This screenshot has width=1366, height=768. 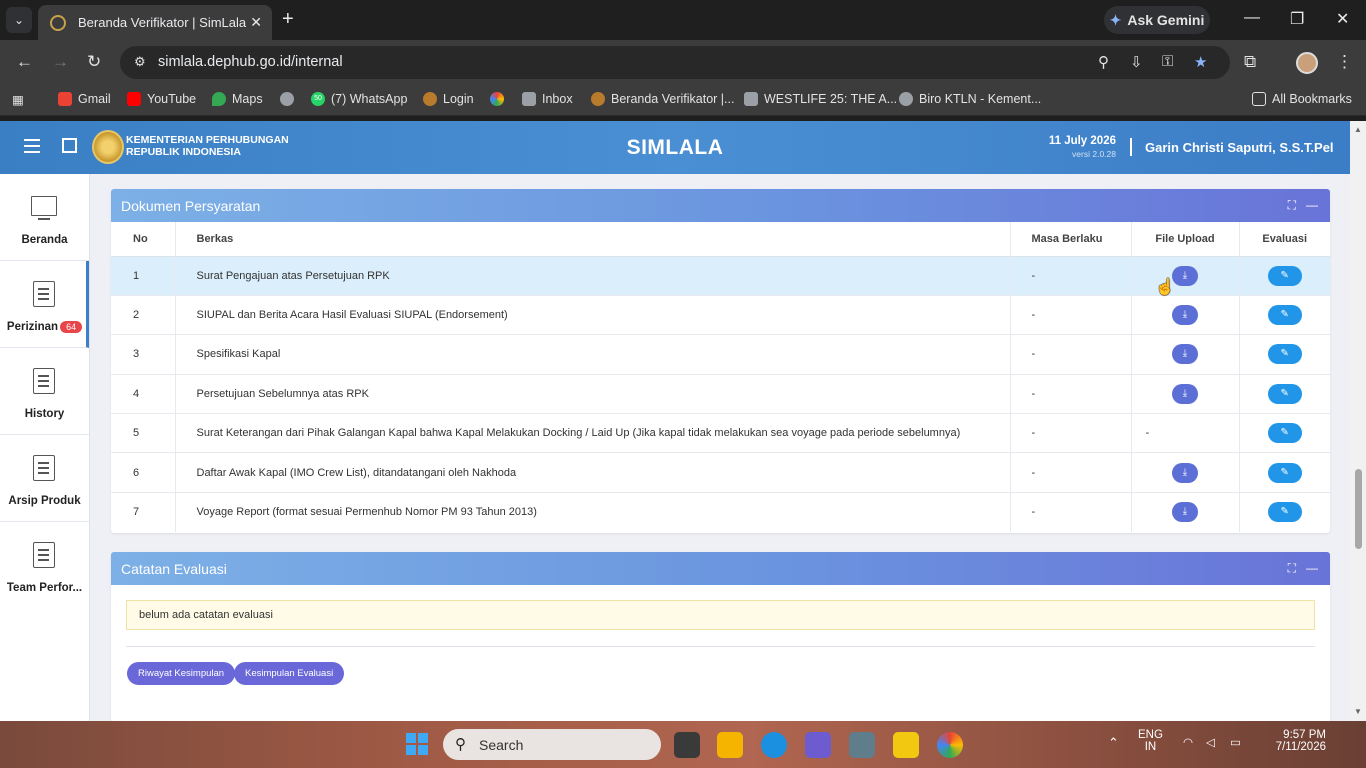 I want to click on sidebar-item-perizinan: Perizinan 64, so click(x=44, y=304).